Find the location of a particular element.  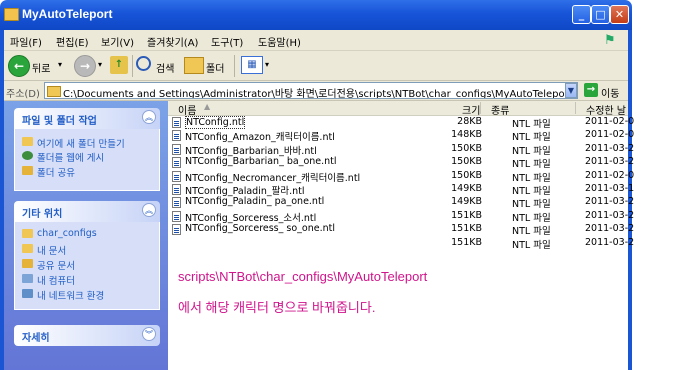

close-button: ✕ is located at coordinates (619, 14).